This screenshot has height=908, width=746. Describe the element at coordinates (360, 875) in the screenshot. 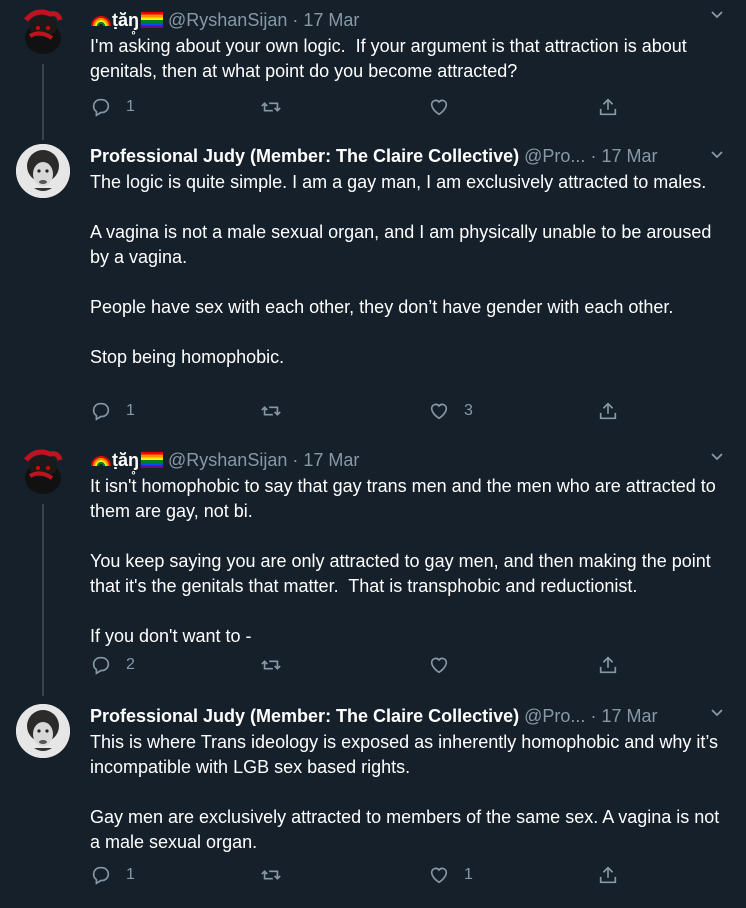

I see `tweet-actions: 1 1` at that location.